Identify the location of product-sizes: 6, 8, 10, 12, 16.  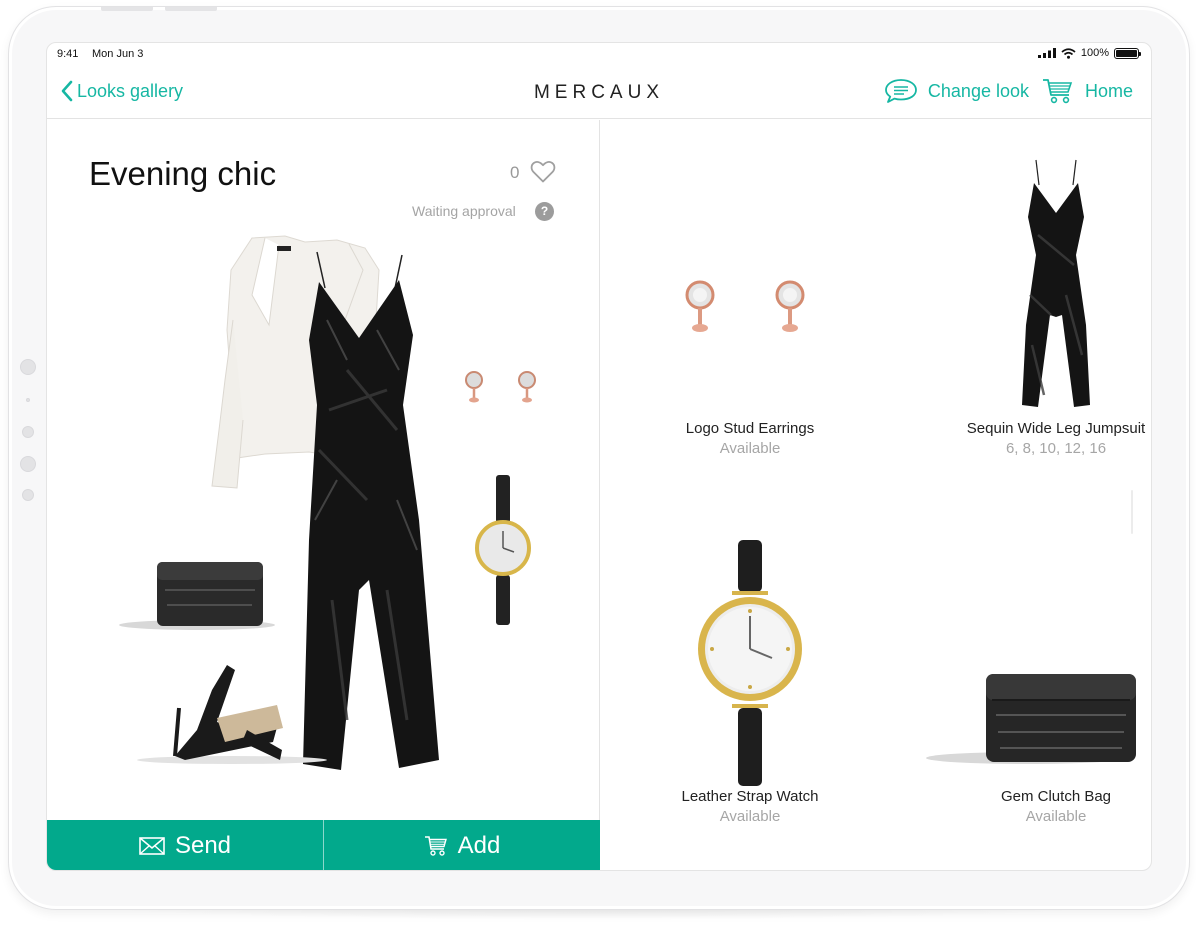
(1056, 448).